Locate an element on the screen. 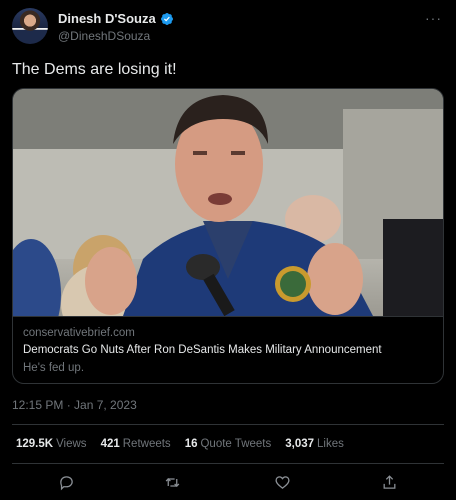 This screenshot has height=500, width=456. quotes-count: 16 is located at coordinates (191, 444).